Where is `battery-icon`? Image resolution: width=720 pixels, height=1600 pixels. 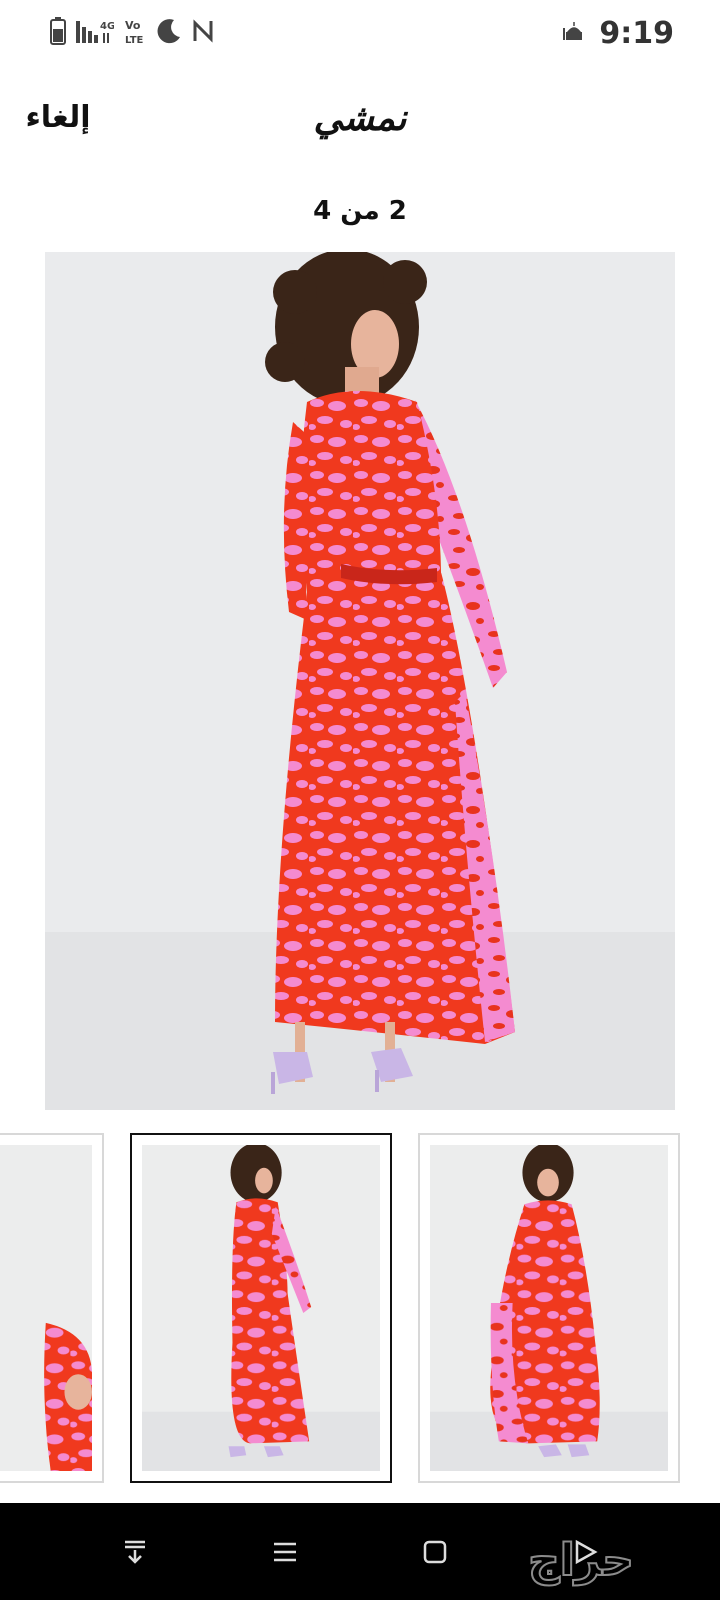
battery-icon is located at coordinates (58, 33).